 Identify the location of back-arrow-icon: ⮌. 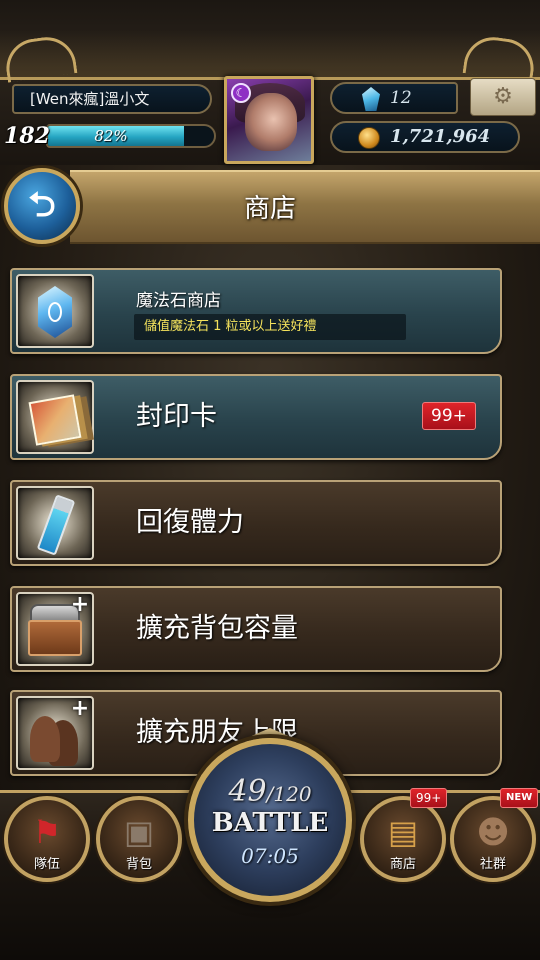
(42, 205).